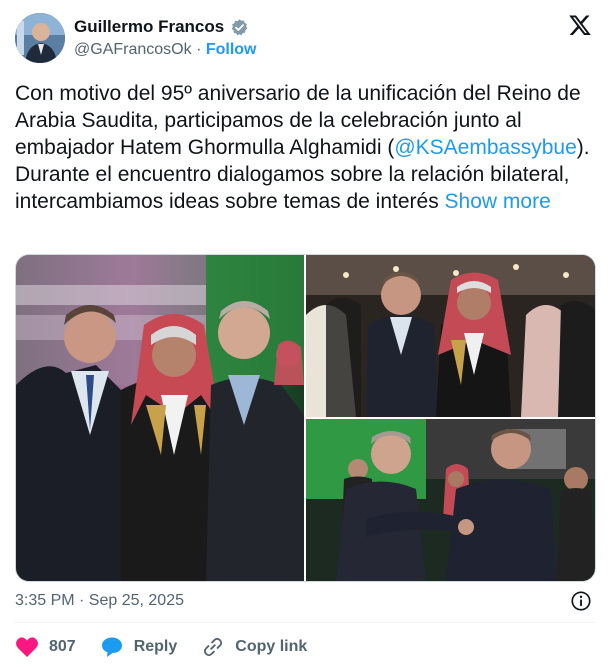 The height and width of the screenshot is (667, 610). I want to click on reply-bubble-icon, so click(111, 647).